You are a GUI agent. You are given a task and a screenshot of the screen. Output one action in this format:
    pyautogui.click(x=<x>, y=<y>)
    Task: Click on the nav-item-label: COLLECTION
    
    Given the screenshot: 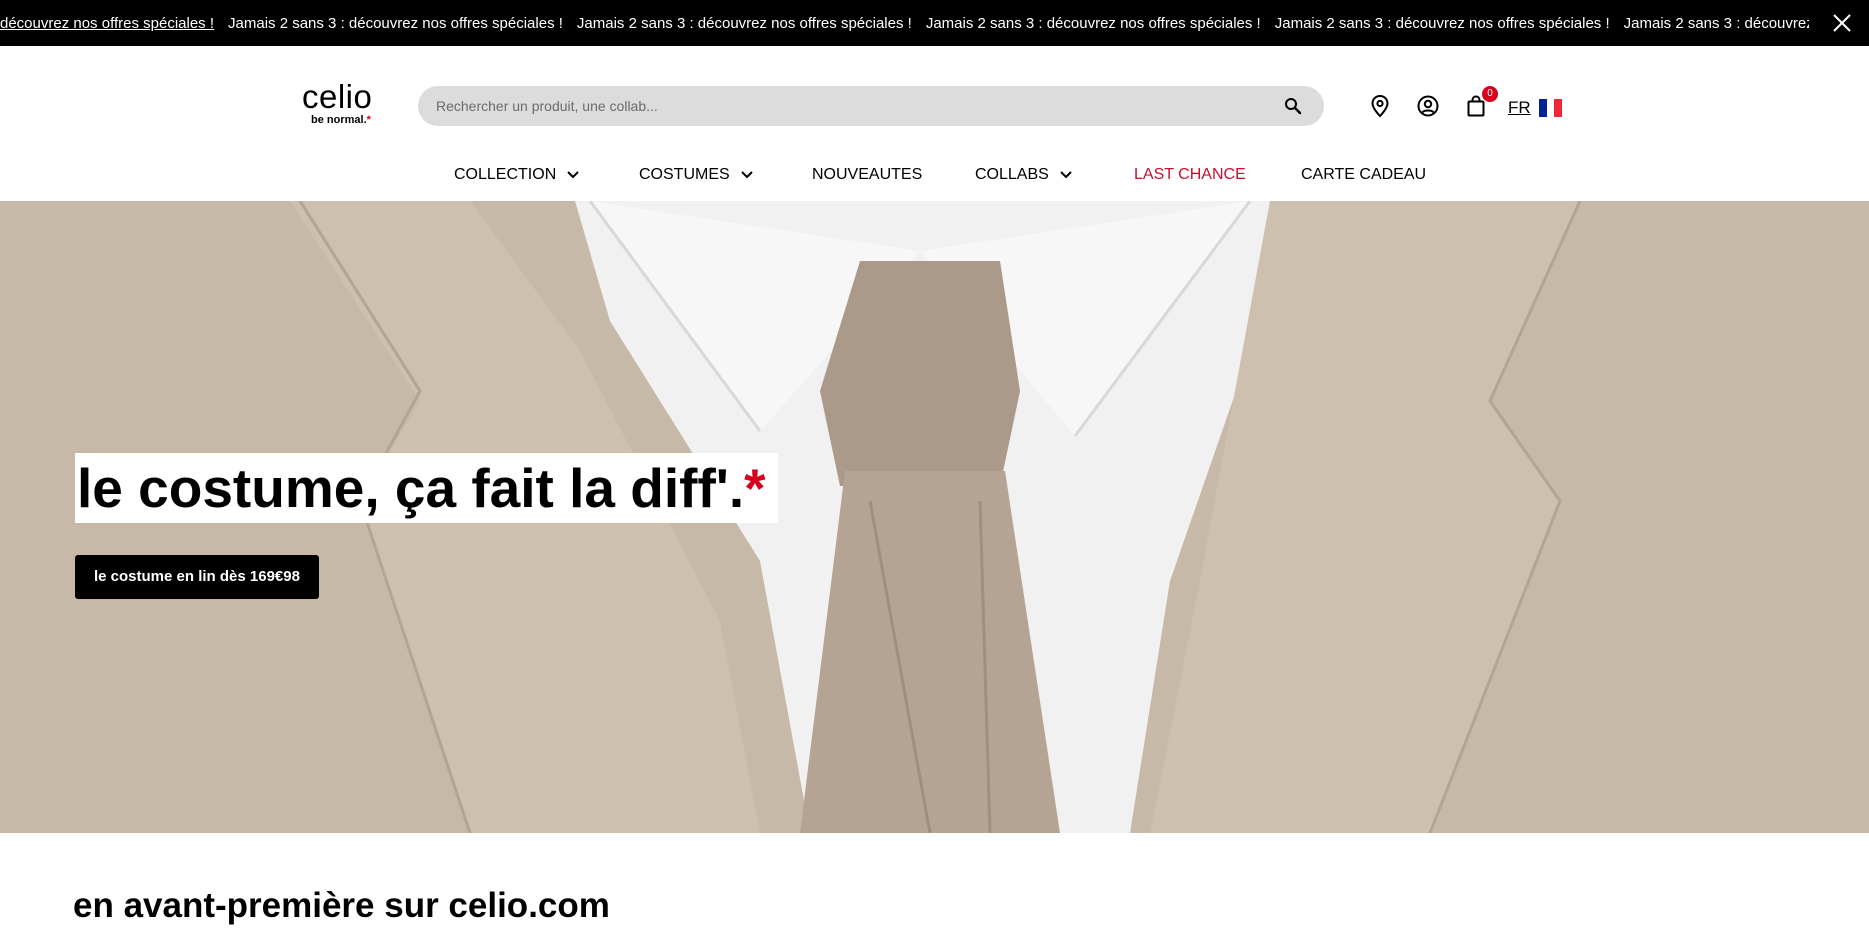 What is the action you would take?
    pyautogui.click(x=505, y=174)
    